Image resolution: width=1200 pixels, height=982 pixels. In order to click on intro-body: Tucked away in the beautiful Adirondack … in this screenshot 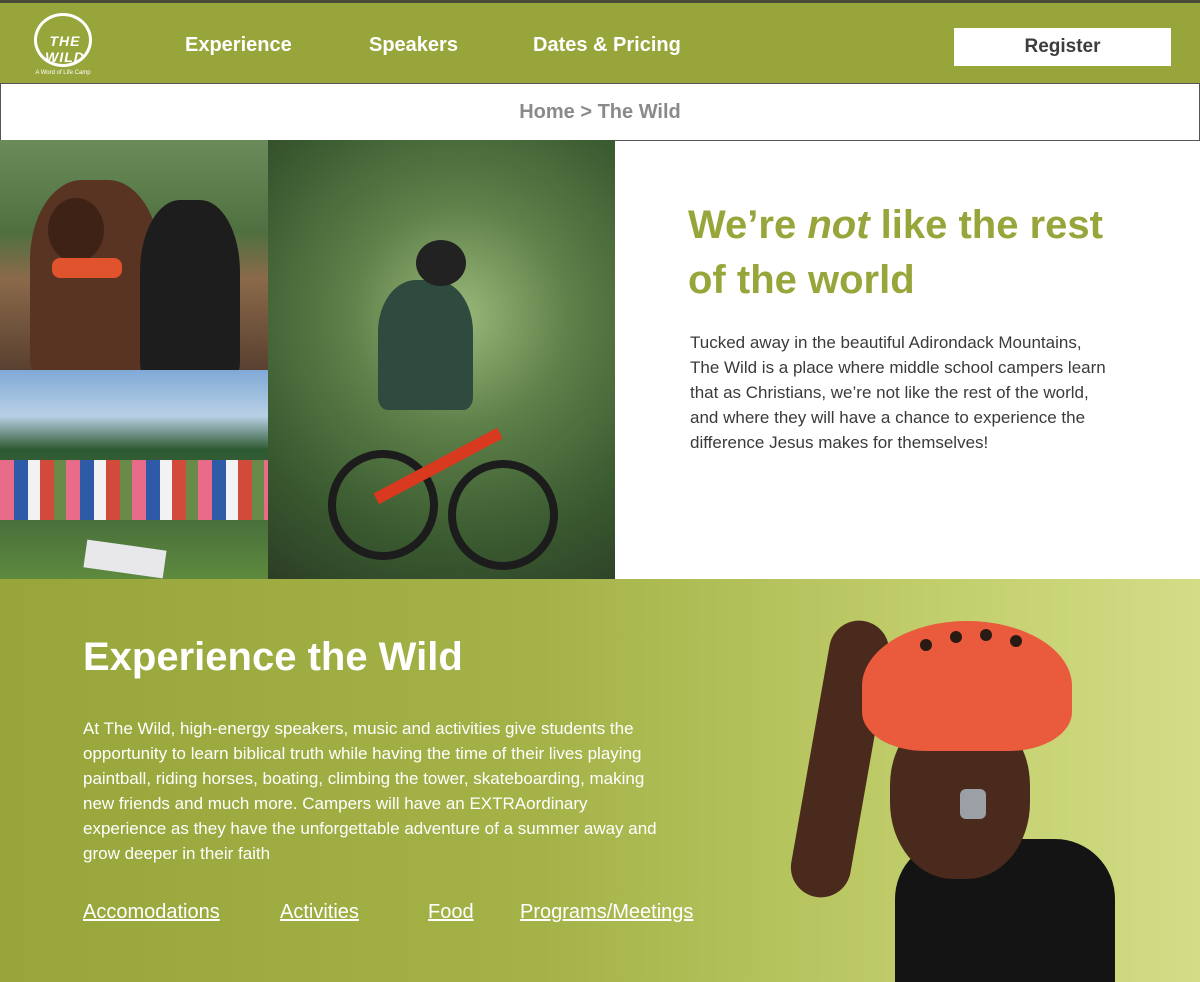, I will do `click(898, 392)`.